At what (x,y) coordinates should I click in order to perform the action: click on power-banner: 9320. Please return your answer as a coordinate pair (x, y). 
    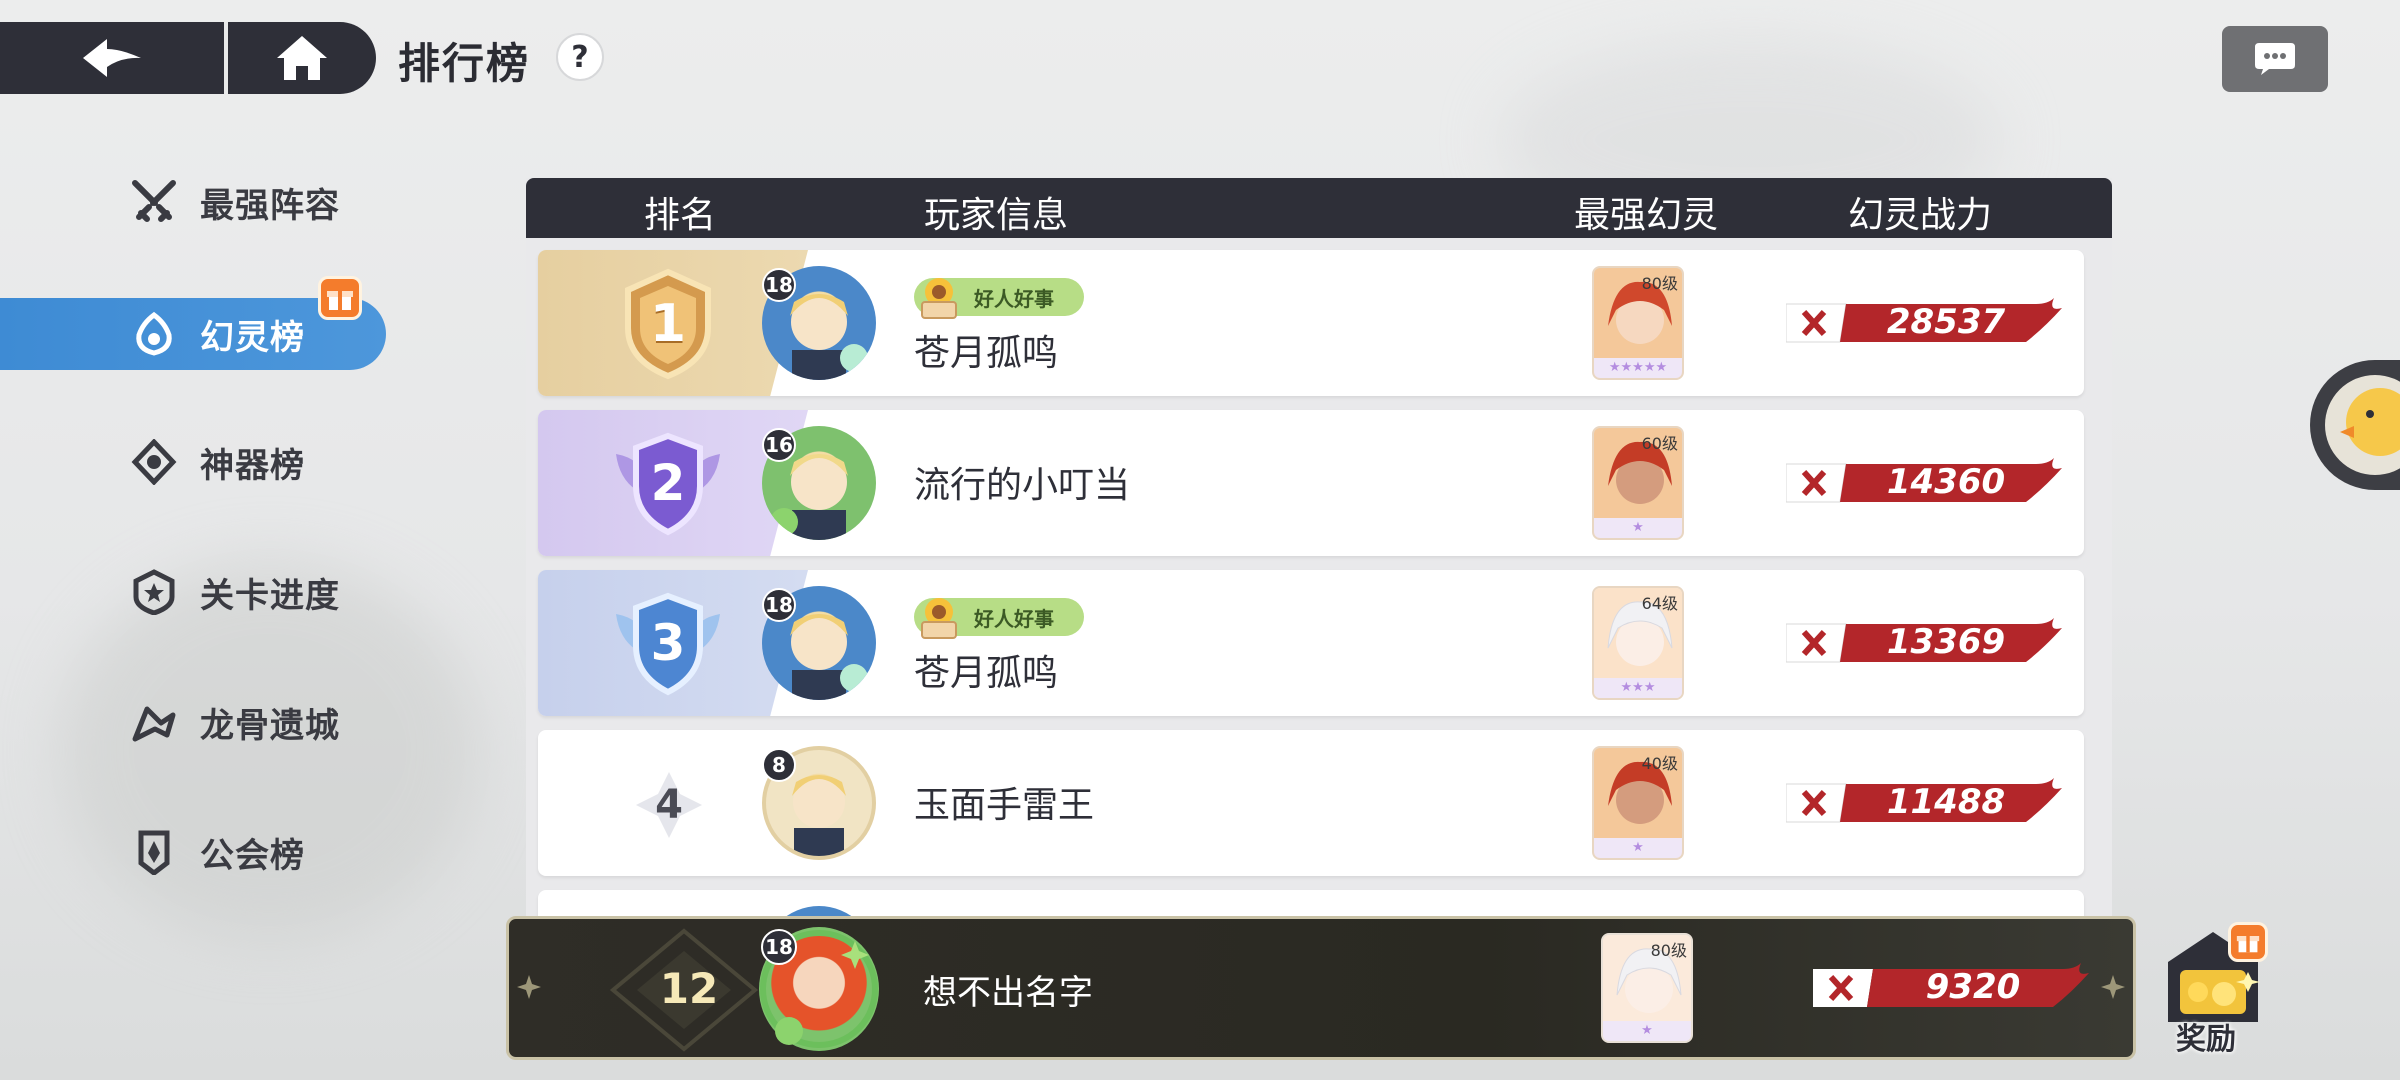
    Looking at the image, I should click on (1953, 988).